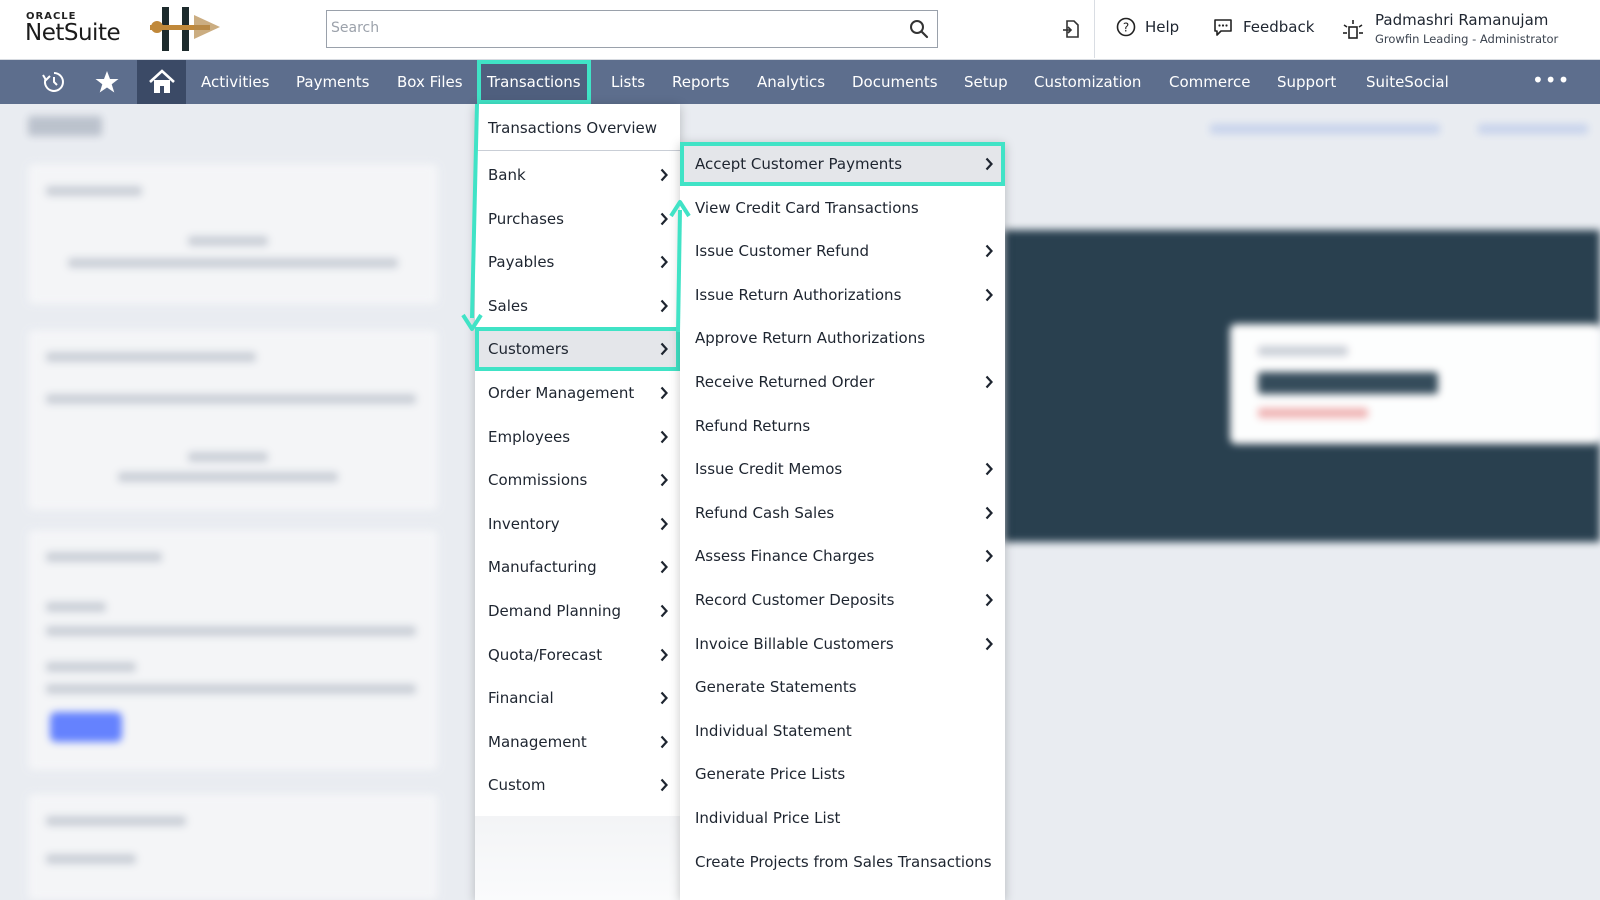 The height and width of the screenshot is (900, 1600). I want to click on submenu-item-label: Receive Returned Order, so click(785, 382).